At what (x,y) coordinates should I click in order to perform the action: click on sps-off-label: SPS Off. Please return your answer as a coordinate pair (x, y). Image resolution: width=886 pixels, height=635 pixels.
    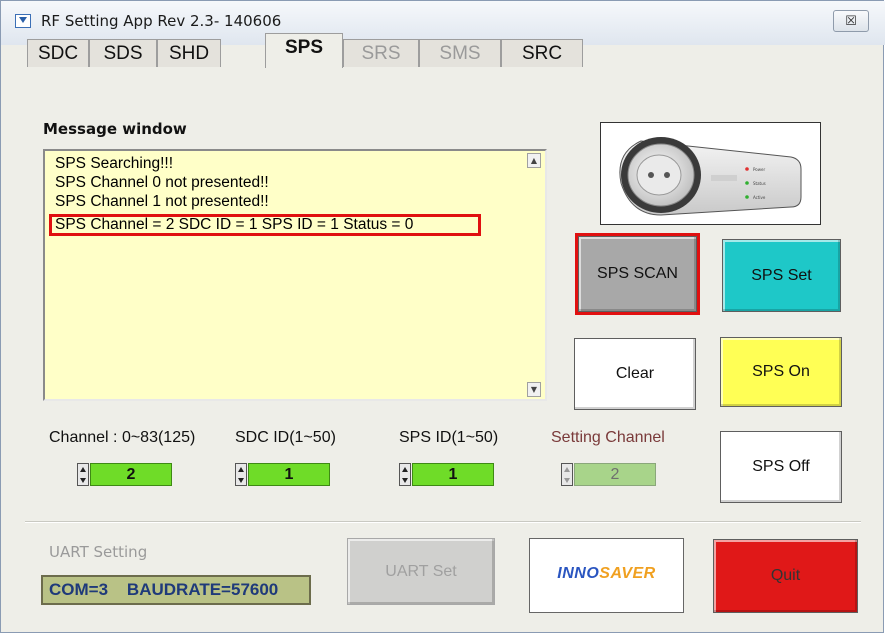
    Looking at the image, I should click on (781, 466).